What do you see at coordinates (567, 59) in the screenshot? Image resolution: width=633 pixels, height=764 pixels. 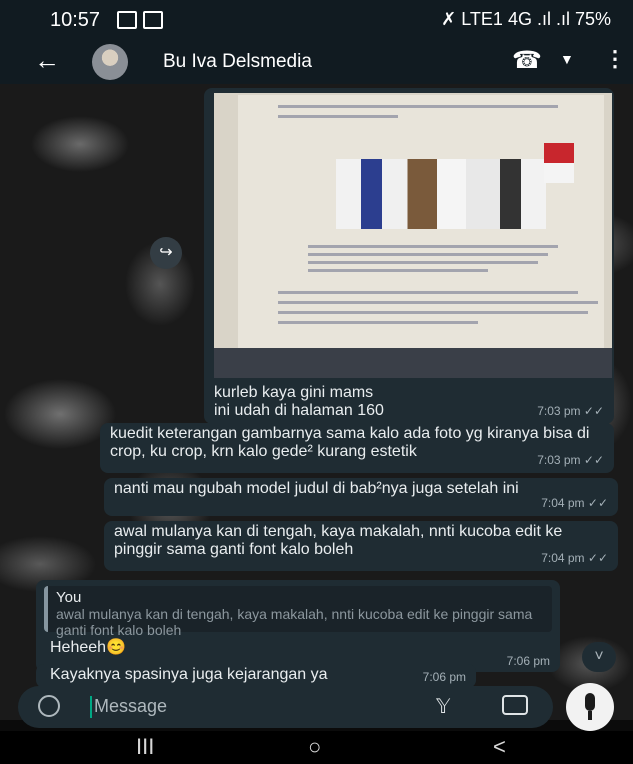 I see `call-dropdown-icon: ▼` at bounding box center [567, 59].